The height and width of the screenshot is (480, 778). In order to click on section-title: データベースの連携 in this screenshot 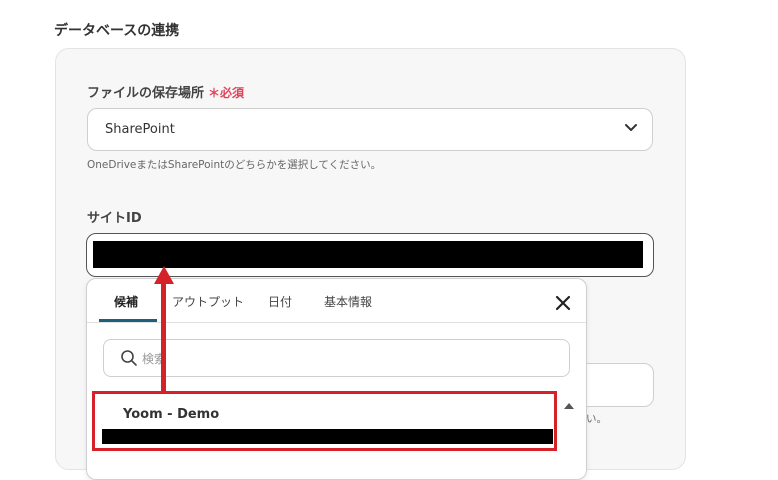, I will do `click(117, 31)`.